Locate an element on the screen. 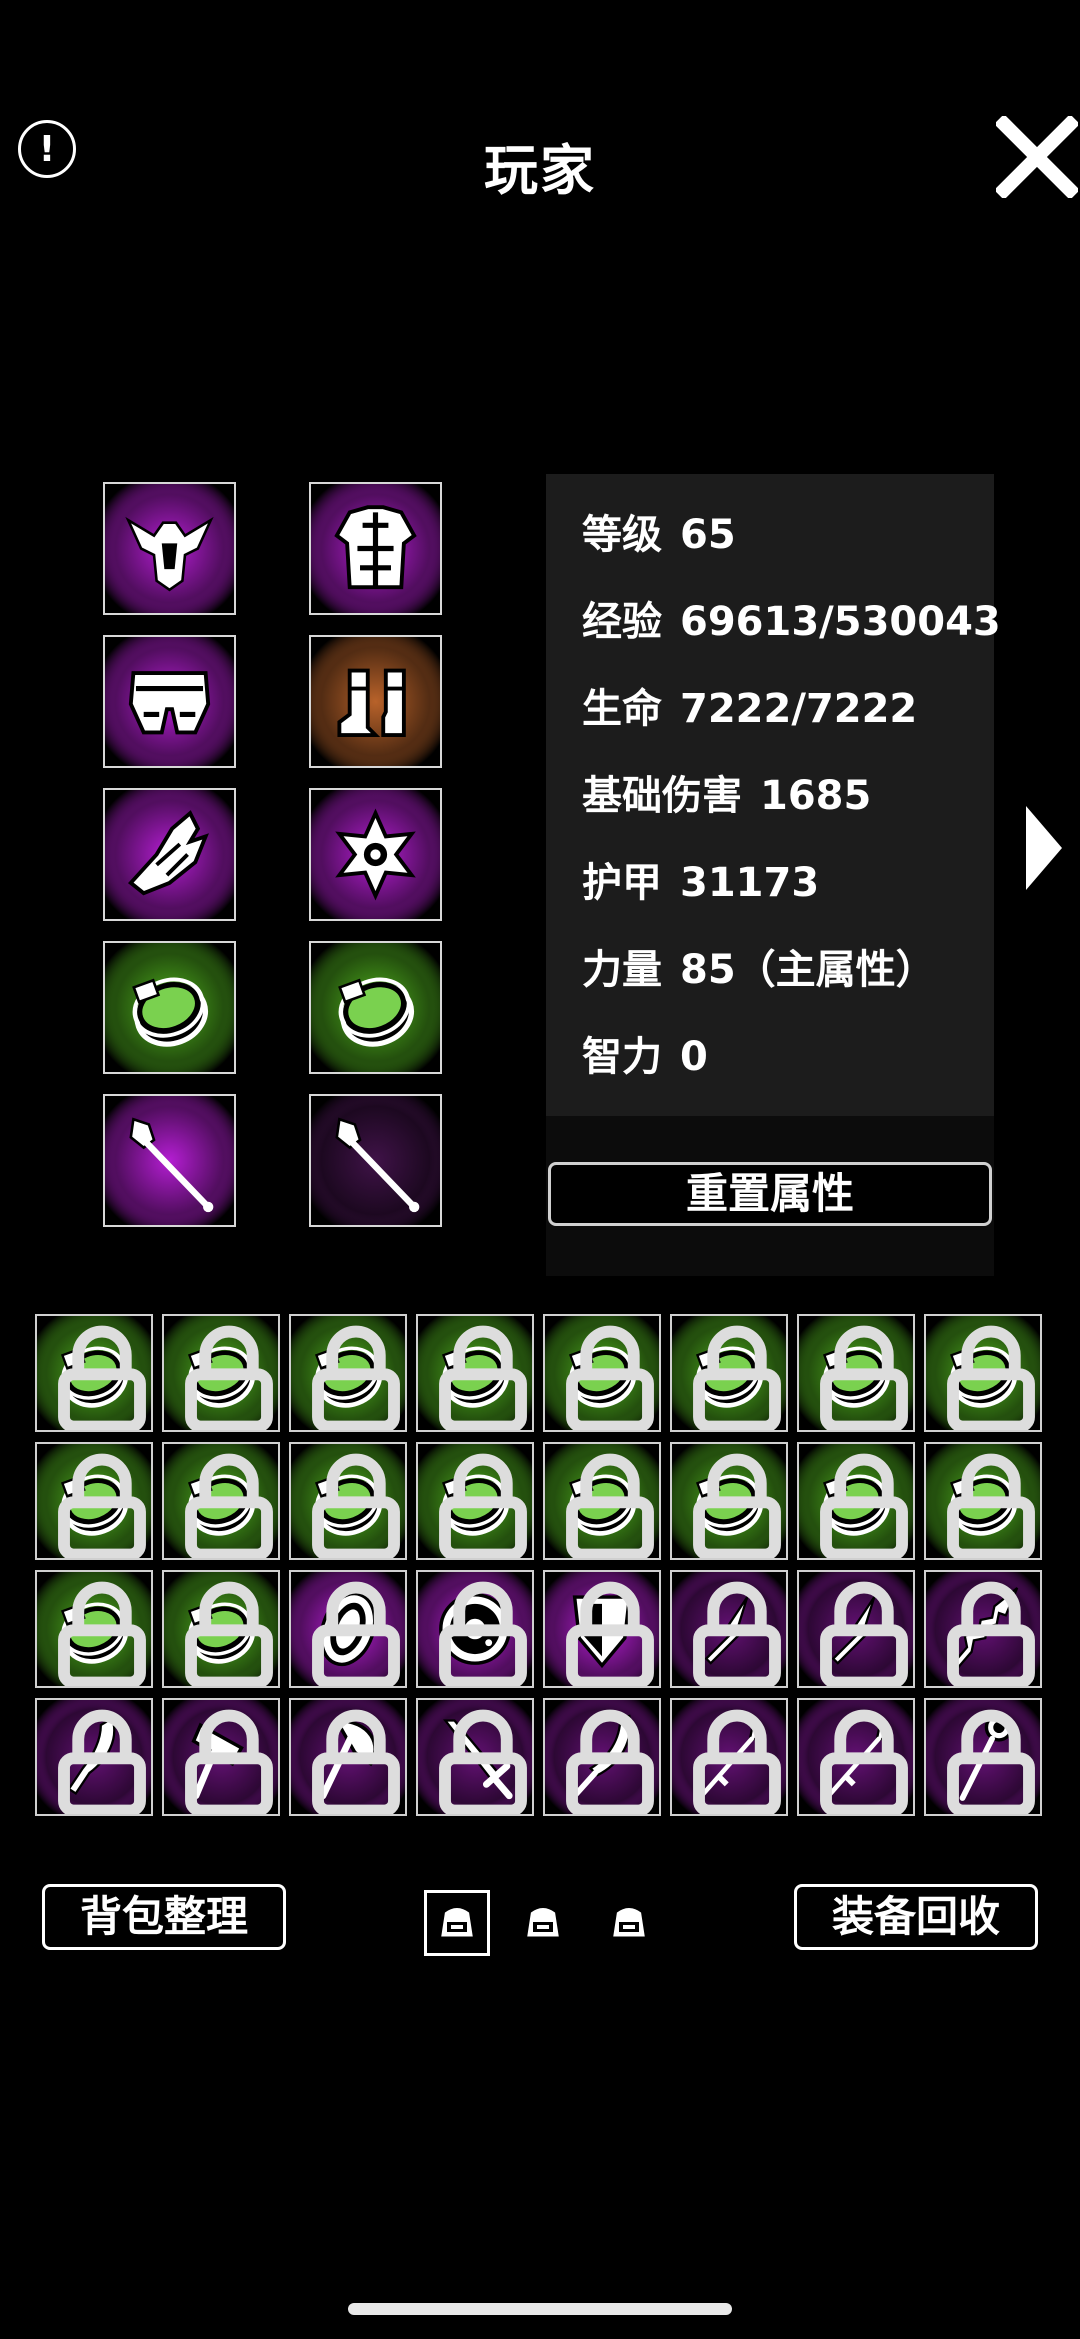 This screenshot has width=1080, height=2339. backpack-icon is located at coordinates (457, 1923).